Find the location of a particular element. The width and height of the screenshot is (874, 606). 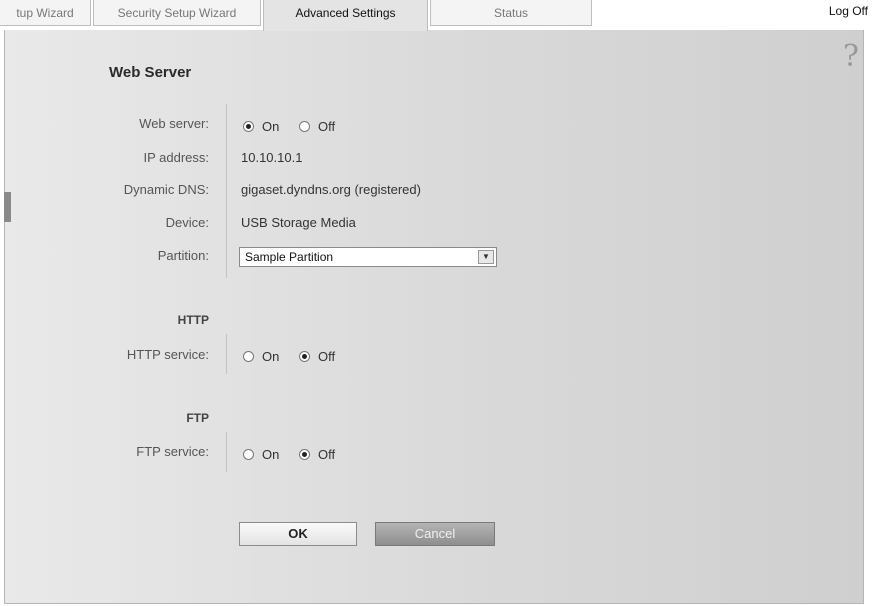

chevron-down-icon: ▼ is located at coordinates (486, 257).